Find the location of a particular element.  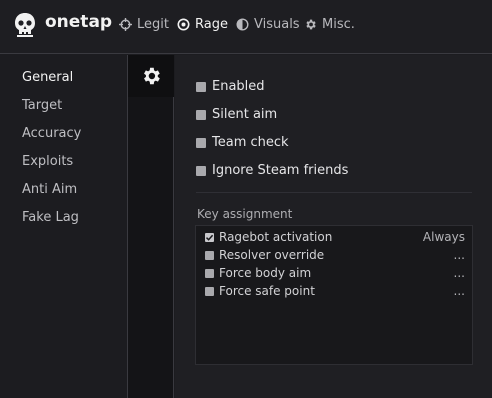

key-row-label: Ragebot activation is located at coordinates (276, 237).